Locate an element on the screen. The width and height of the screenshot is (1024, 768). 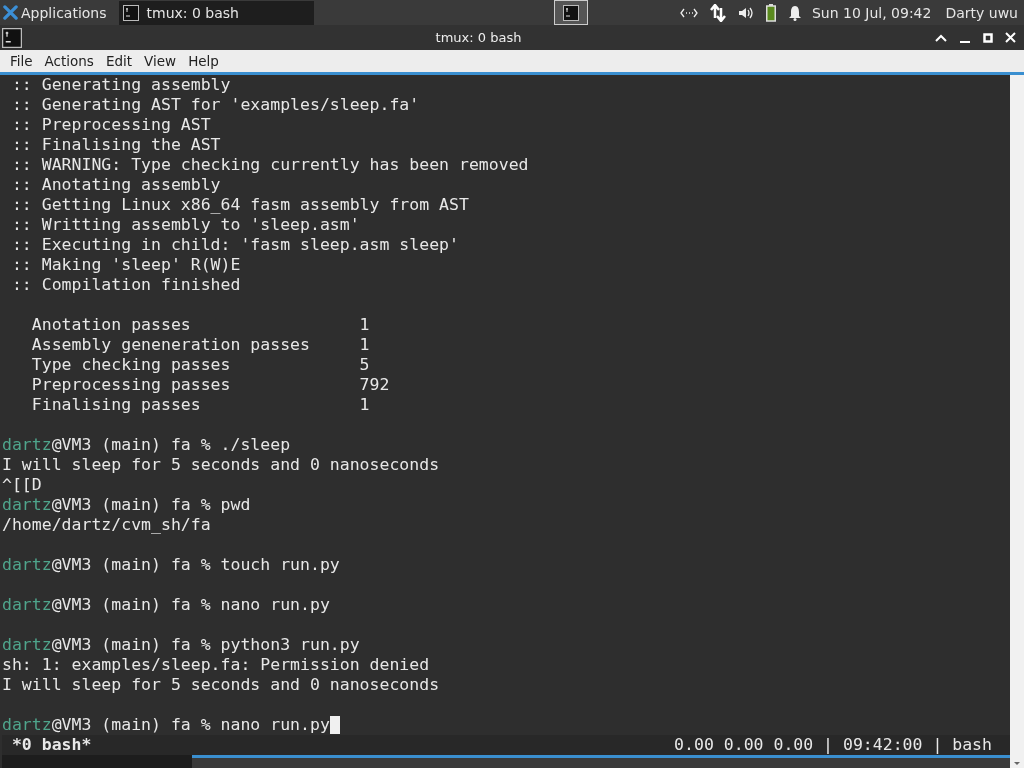
tmux-status-info: 0.00 0.00 0.00 | 09:42:00 | bash is located at coordinates (833, 745).